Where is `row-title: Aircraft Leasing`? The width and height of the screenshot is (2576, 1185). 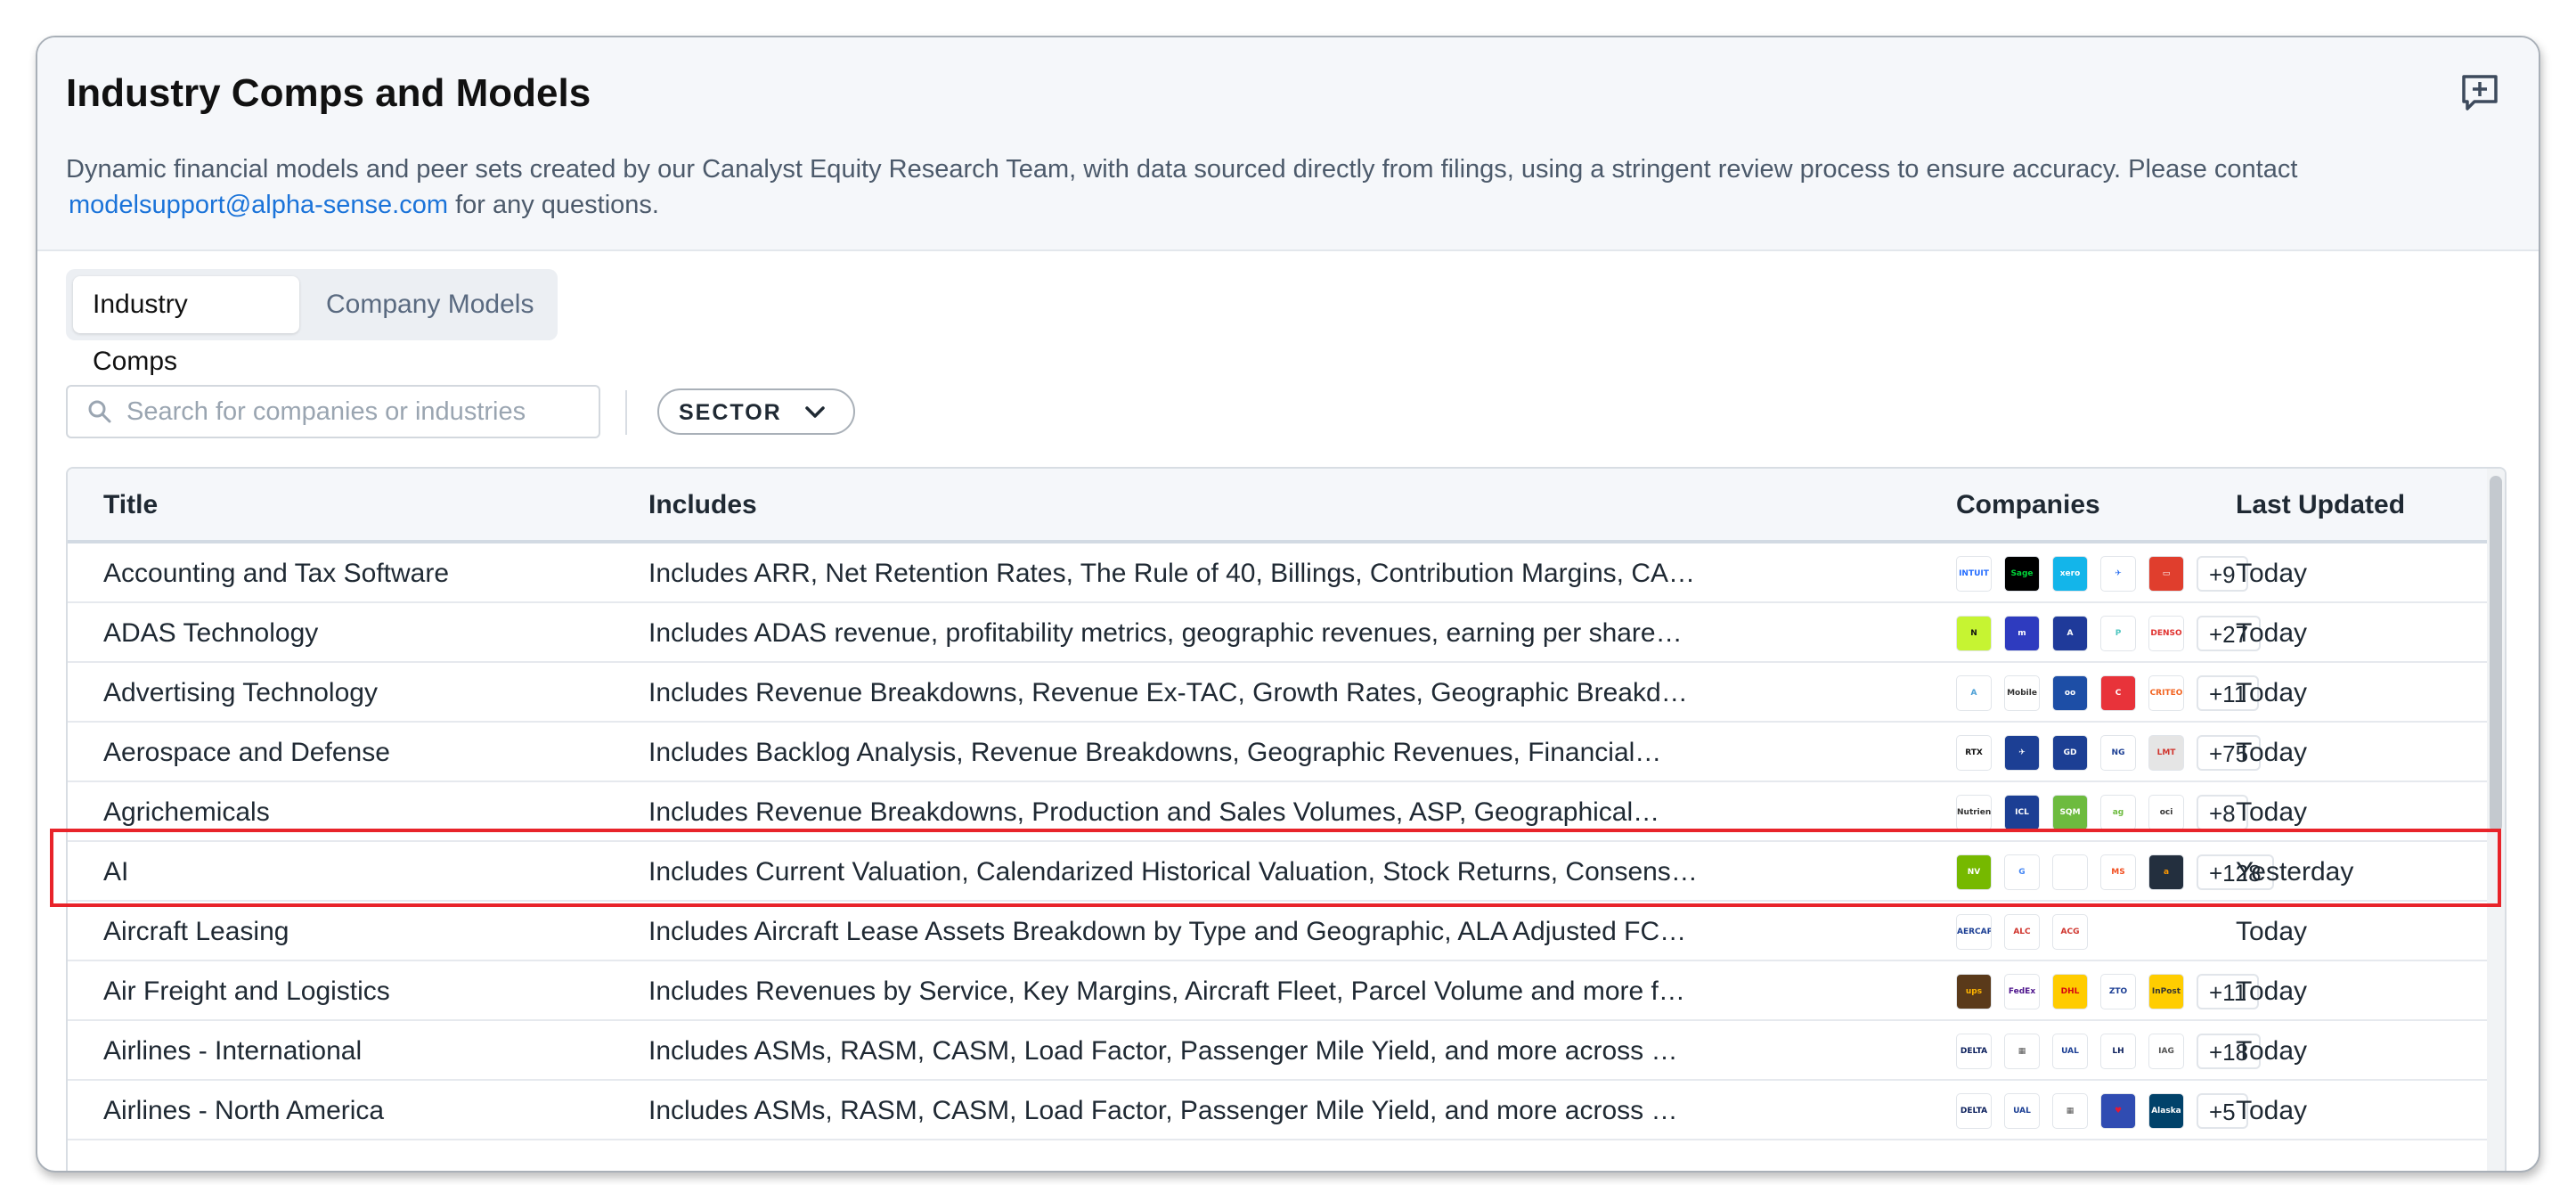
row-title: Aircraft Leasing is located at coordinates (196, 931).